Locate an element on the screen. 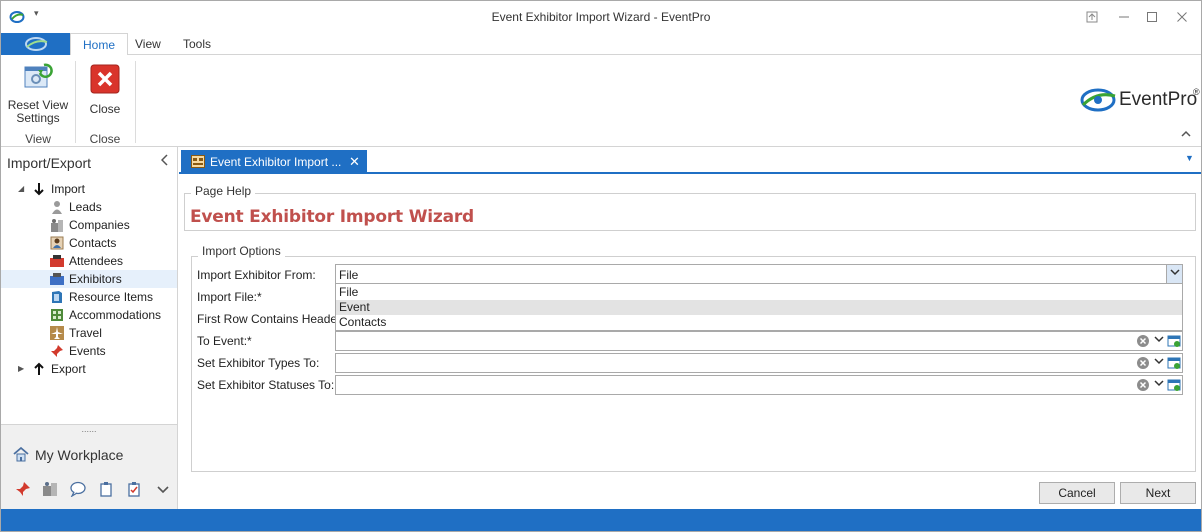  tab-tools: Tools is located at coordinates (197, 44).